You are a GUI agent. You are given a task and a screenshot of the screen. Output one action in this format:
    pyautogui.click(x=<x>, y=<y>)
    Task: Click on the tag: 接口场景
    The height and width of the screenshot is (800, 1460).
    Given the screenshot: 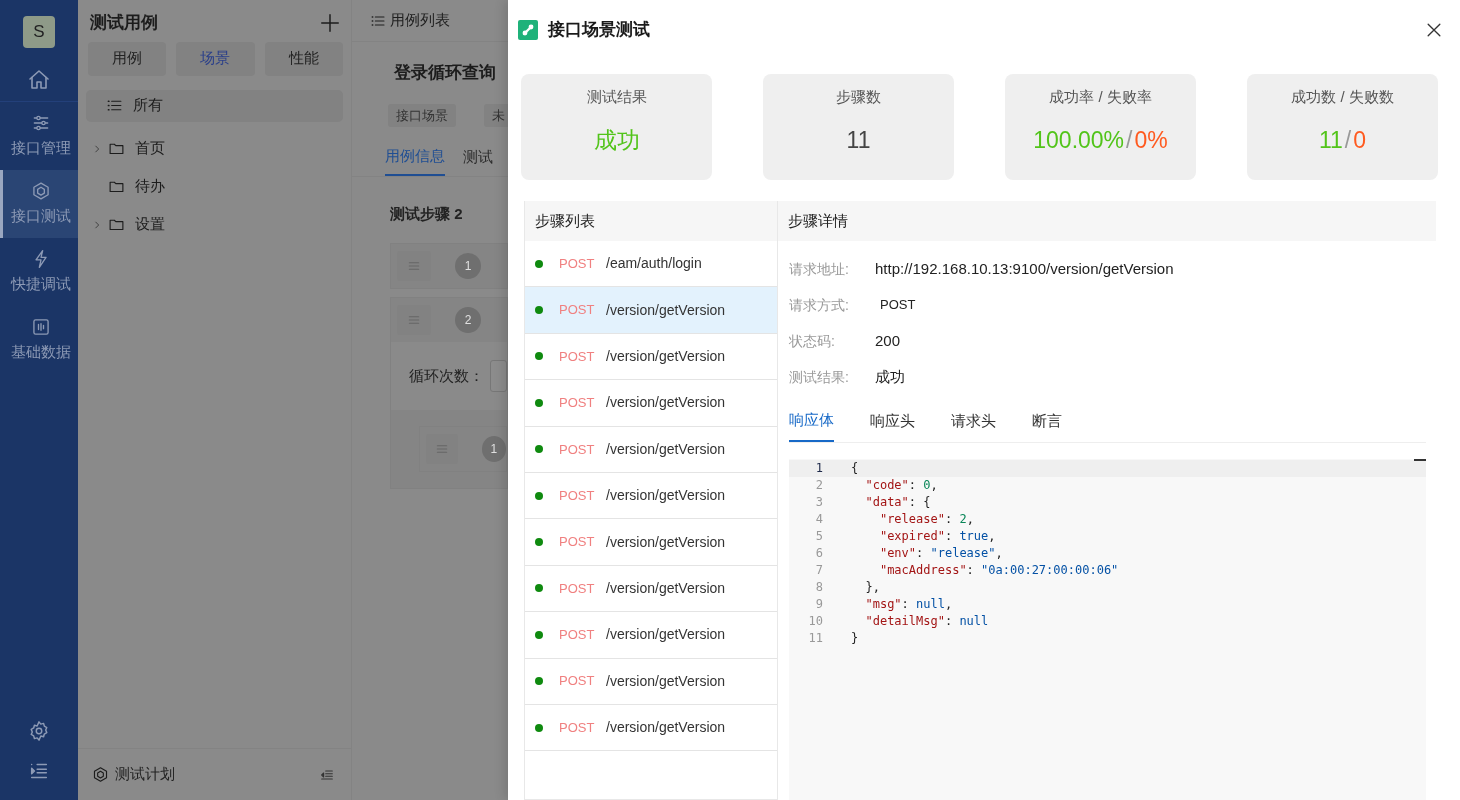 What is the action you would take?
    pyautogui.click(x=422, y=115)
    